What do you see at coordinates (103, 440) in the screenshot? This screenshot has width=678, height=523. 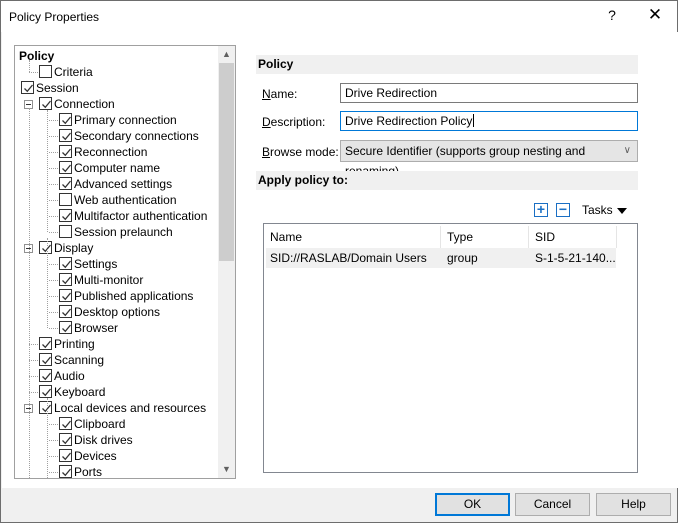 I see `tree-item-label: Disk drives` at bounding box center [103, 440].